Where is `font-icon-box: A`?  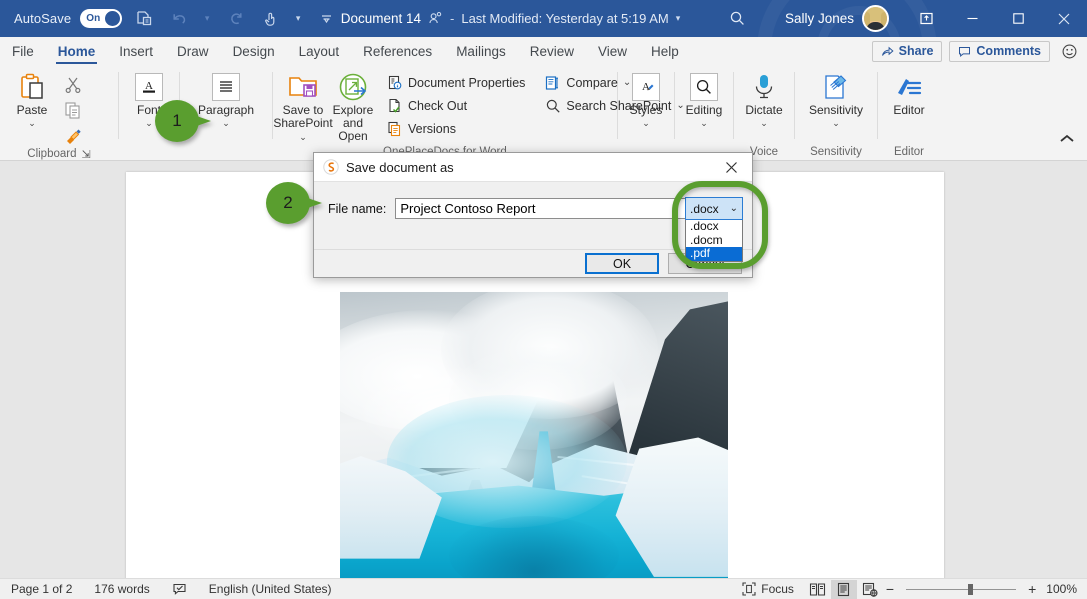 font-icon-box: A is located at coordinates (149, 87).